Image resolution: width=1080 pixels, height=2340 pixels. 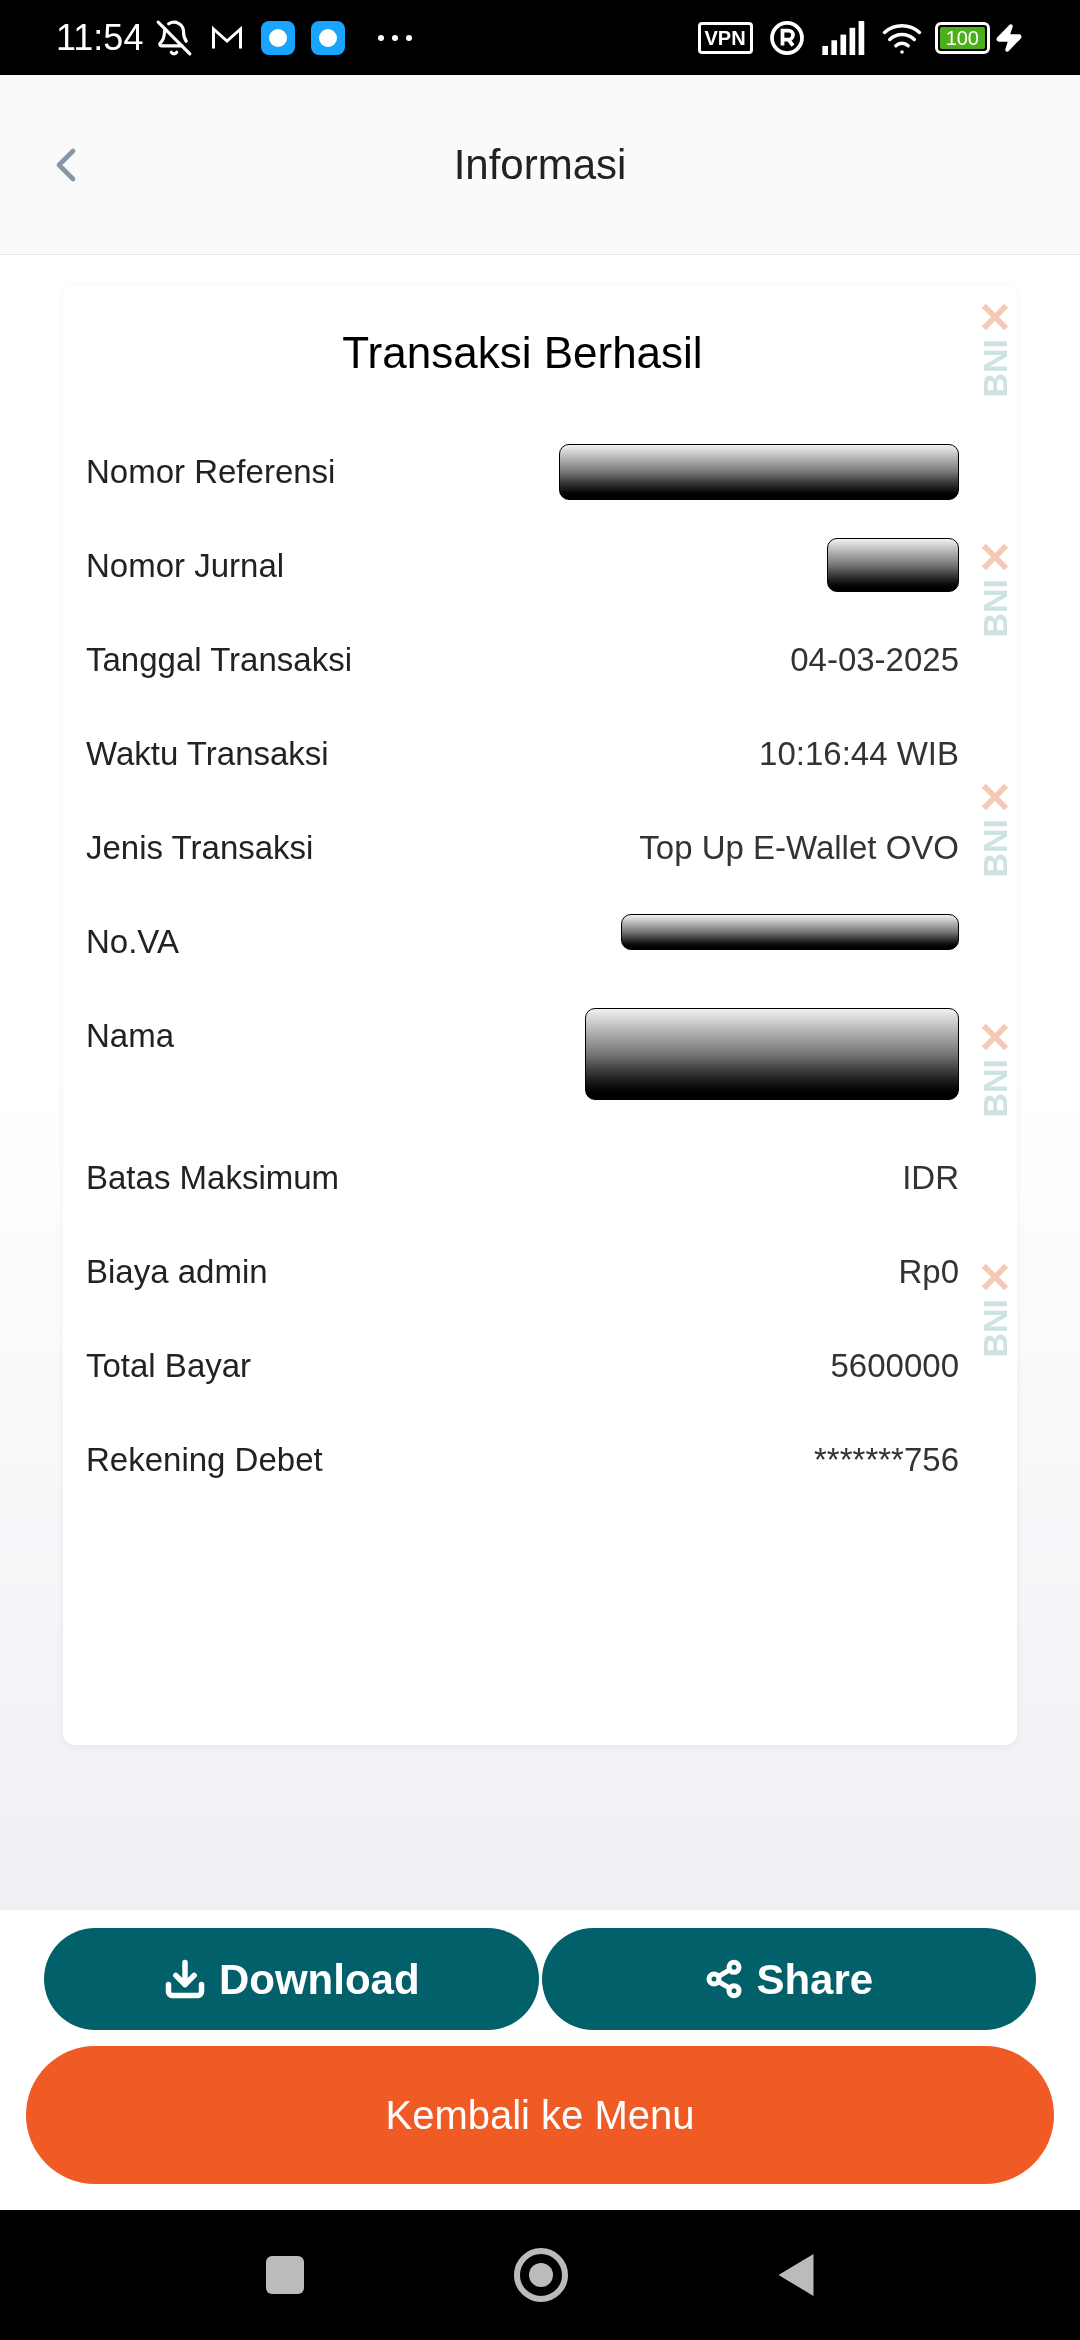 I want to click on field-value: 5600000, so click(x=894, y=1366).